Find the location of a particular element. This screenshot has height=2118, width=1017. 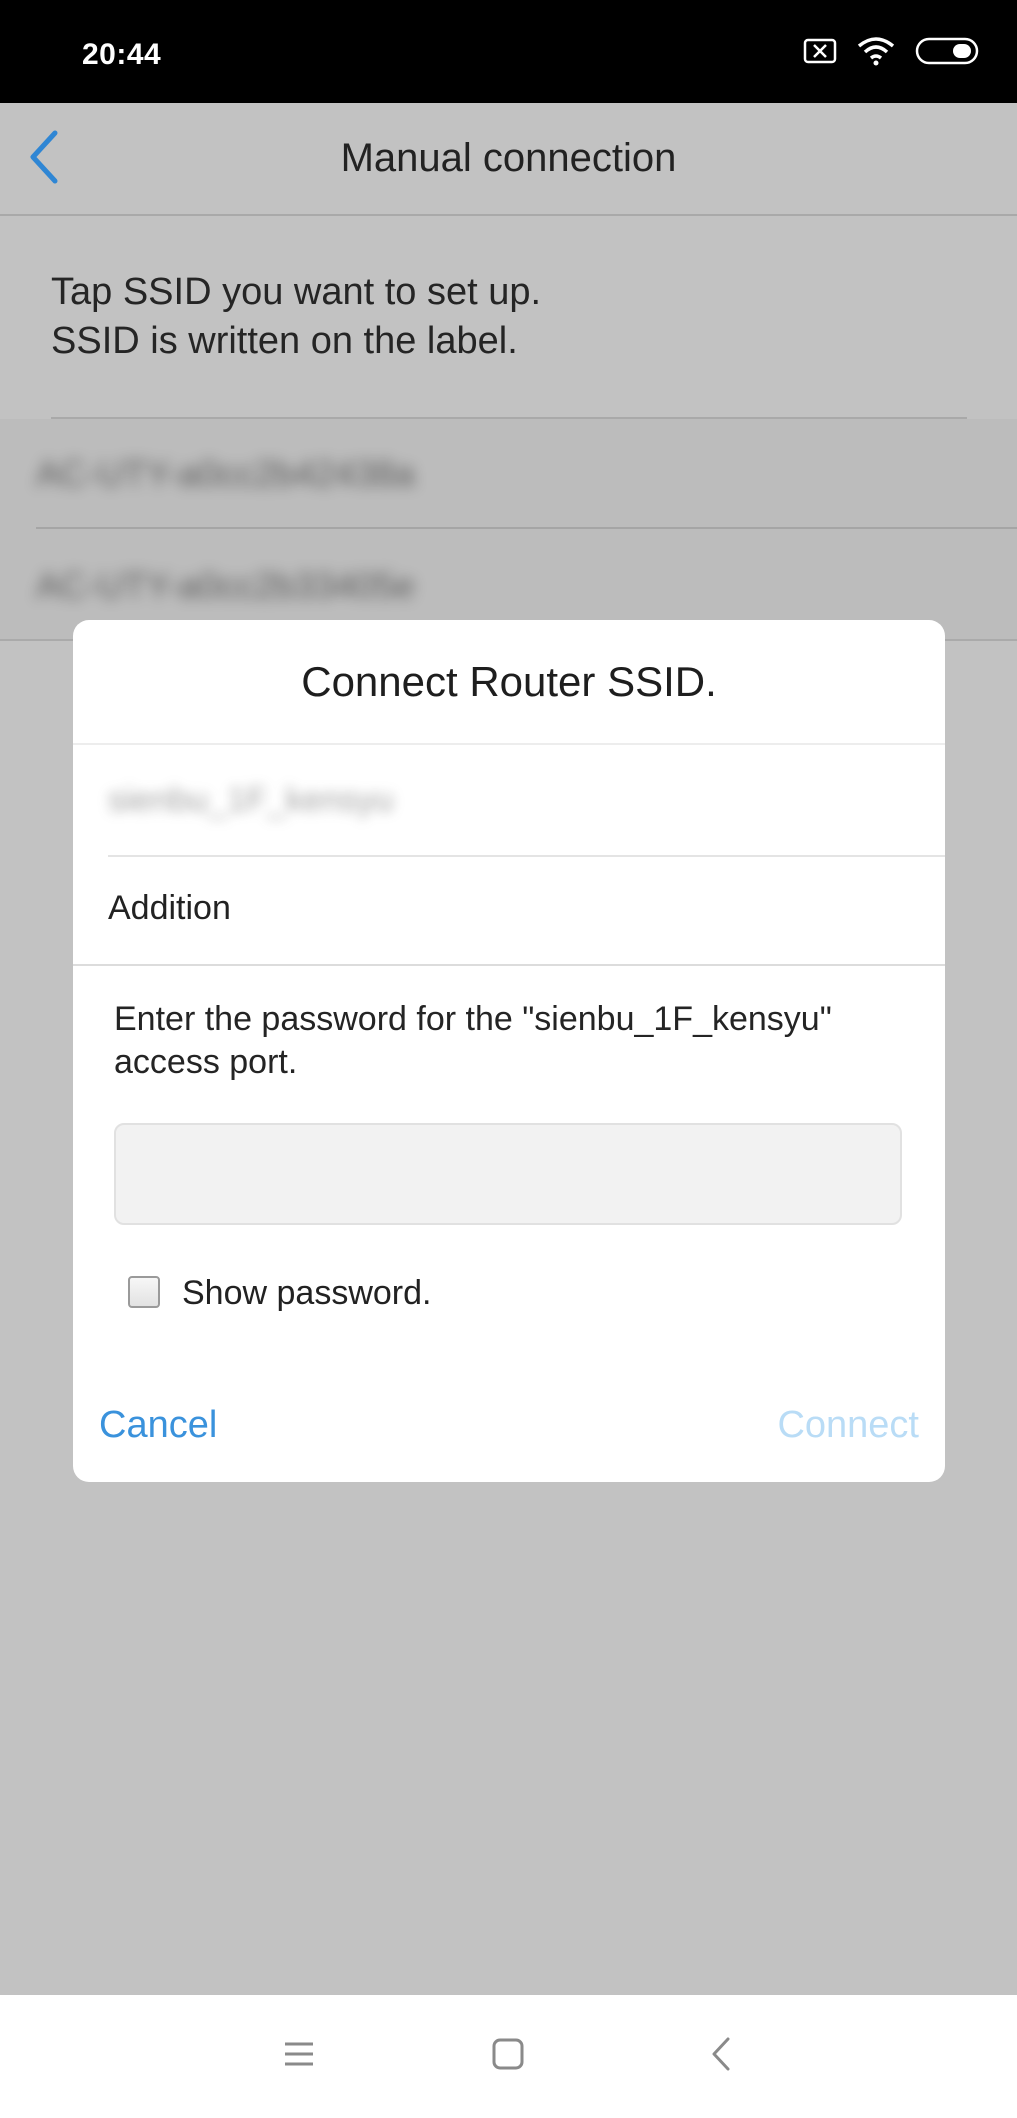

divider is located at coordinates (509, 965).